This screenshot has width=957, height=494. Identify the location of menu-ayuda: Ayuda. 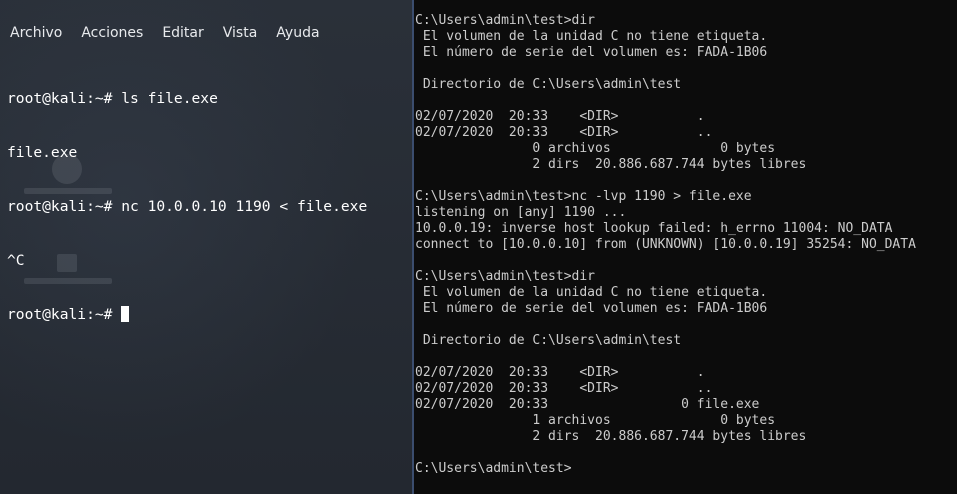
(297, 33).